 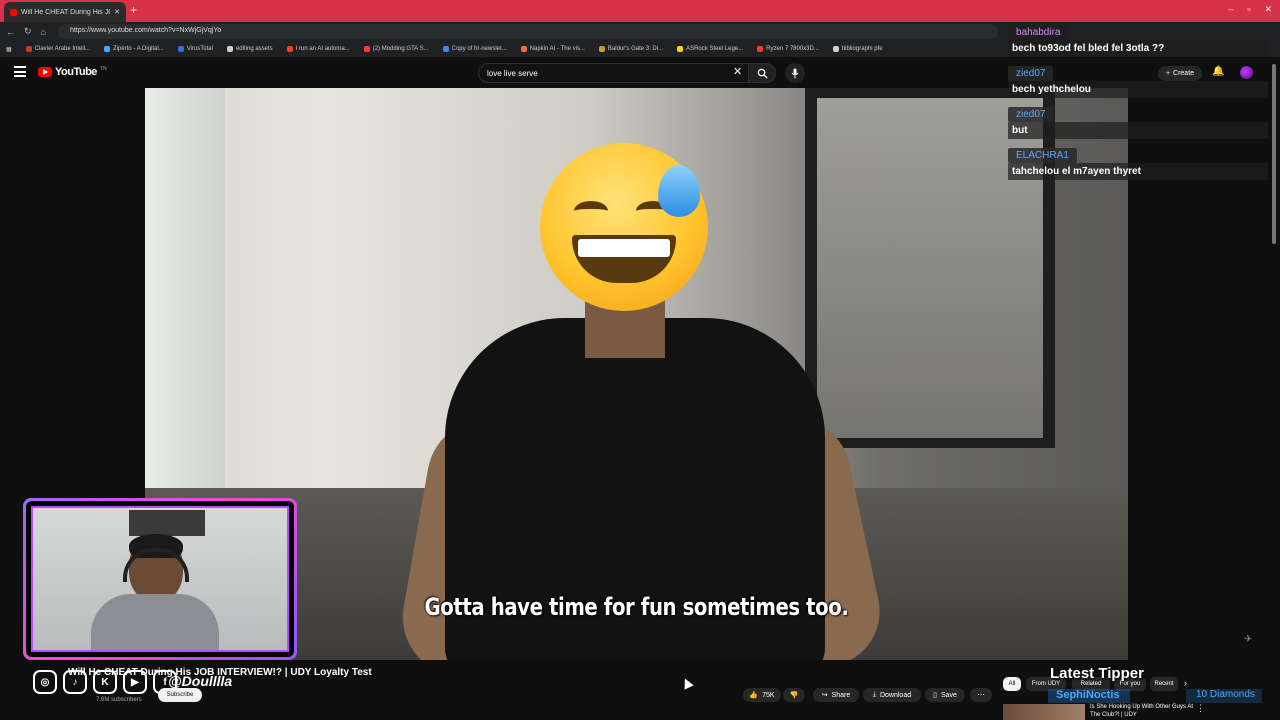 I want to click on youtube-logo: YouTube TN, so click(x=72, y=72).